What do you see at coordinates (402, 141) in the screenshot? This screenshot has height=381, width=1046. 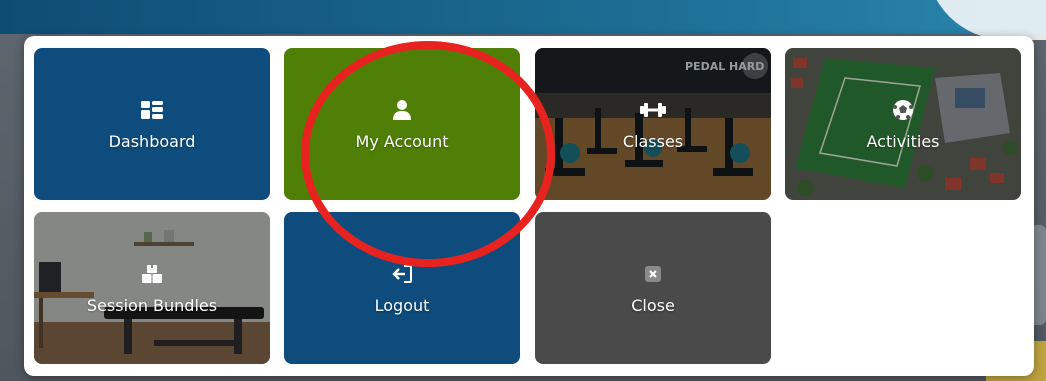 I see `my-account-label: My Account` at bounding box center [402, 141].